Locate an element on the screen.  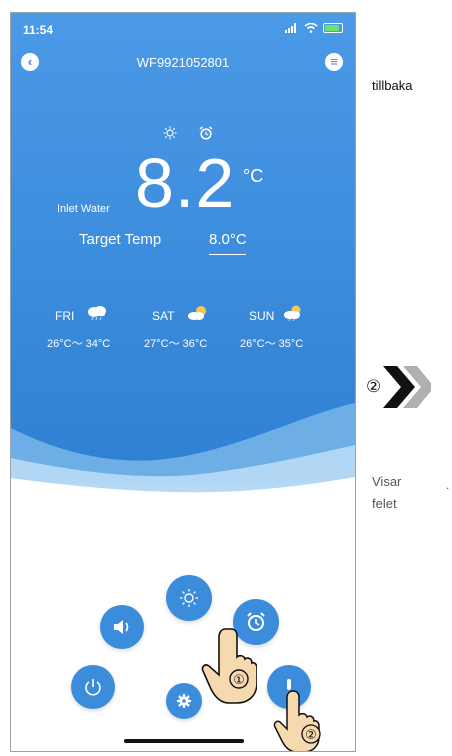
sun-icon is located at coordinates (189, 598).